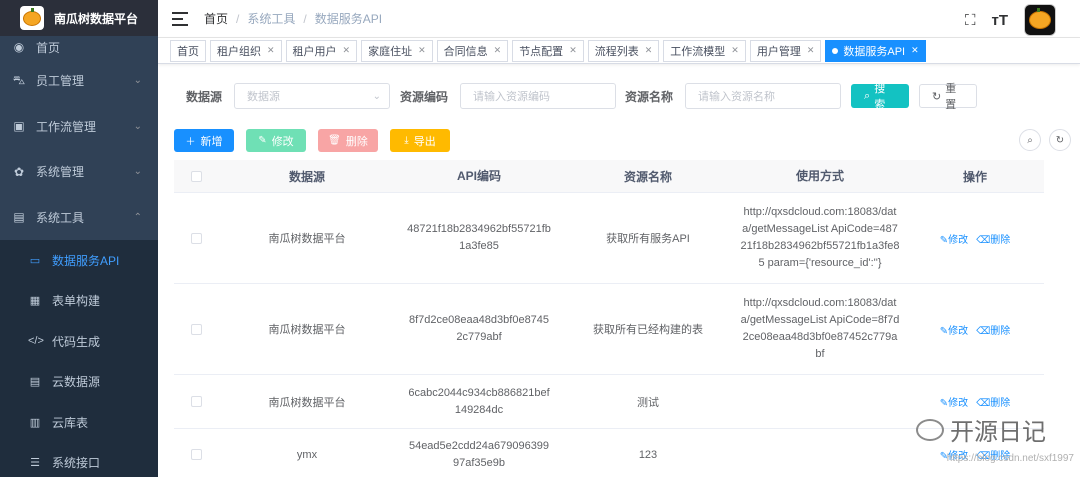  Describe the element at coordinates (79, 47) in the screenshot. I see `sidebar-item-home: ◉ 首页` at that location.